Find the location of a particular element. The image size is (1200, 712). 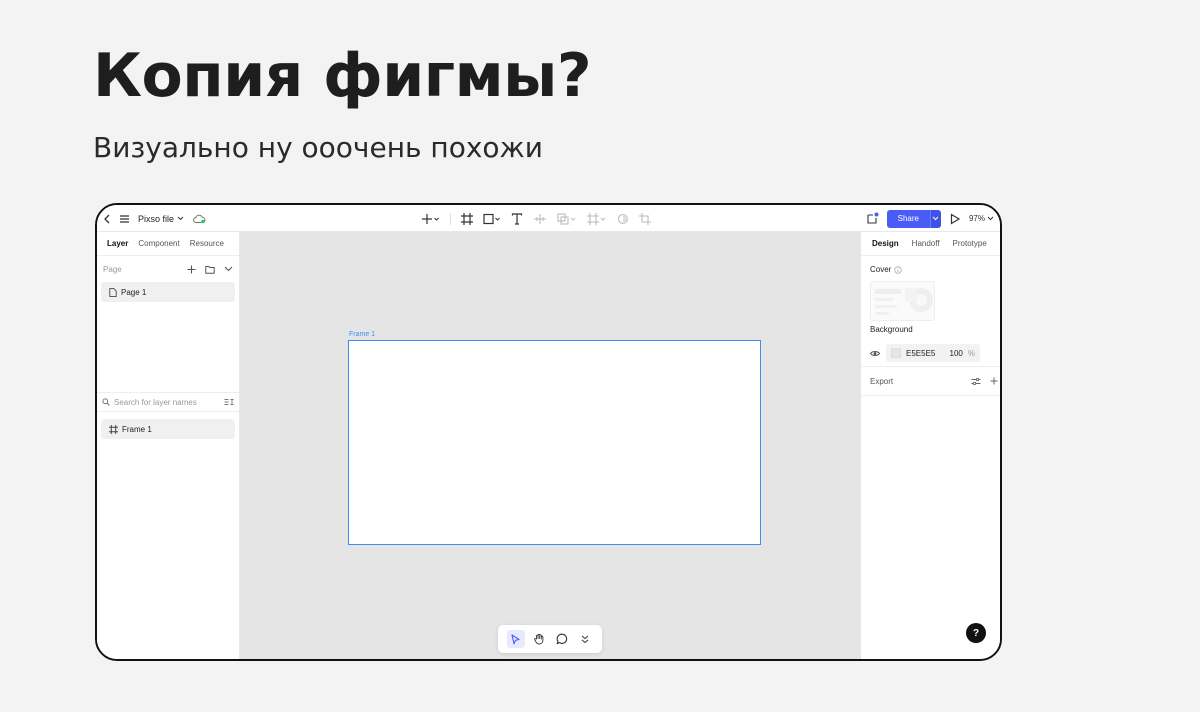

tab-handoff: Handoff is located at coordinates (926, 243).